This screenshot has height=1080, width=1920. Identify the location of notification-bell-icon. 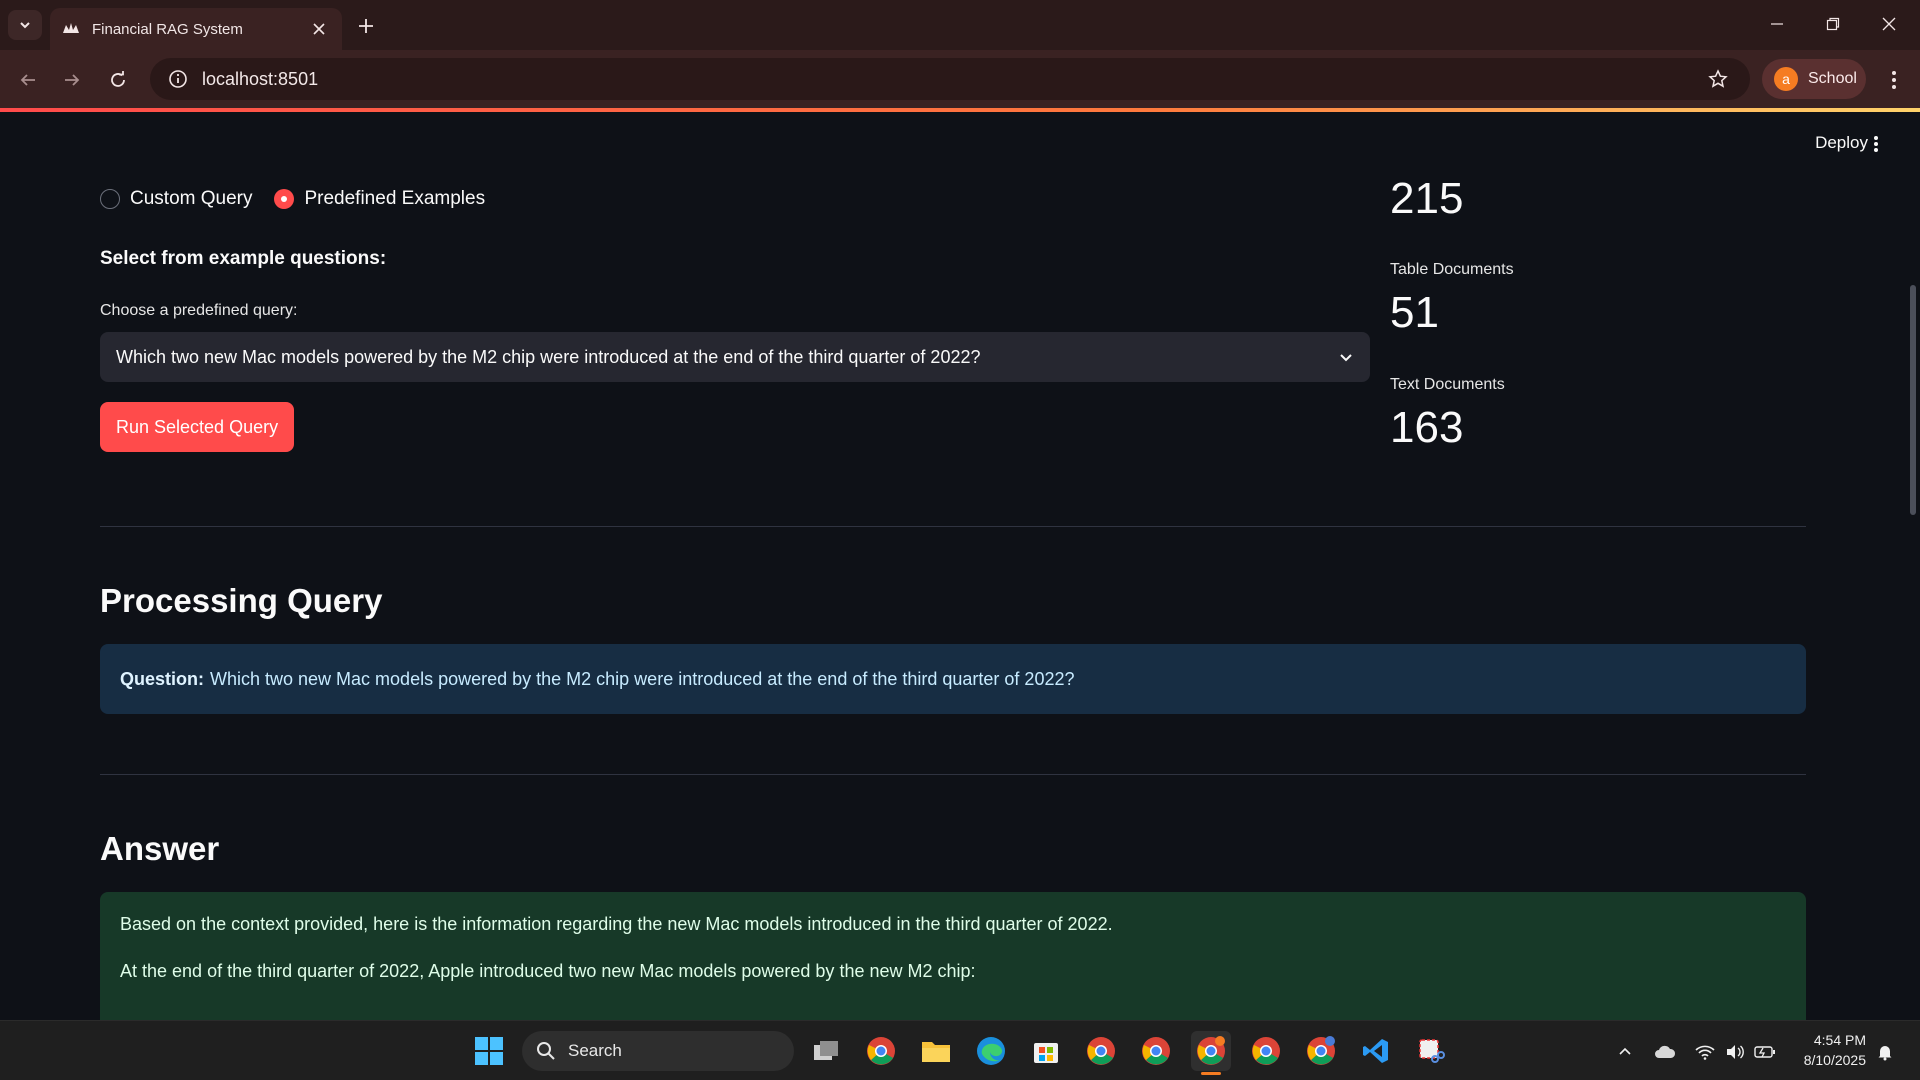
(1885, 1052).